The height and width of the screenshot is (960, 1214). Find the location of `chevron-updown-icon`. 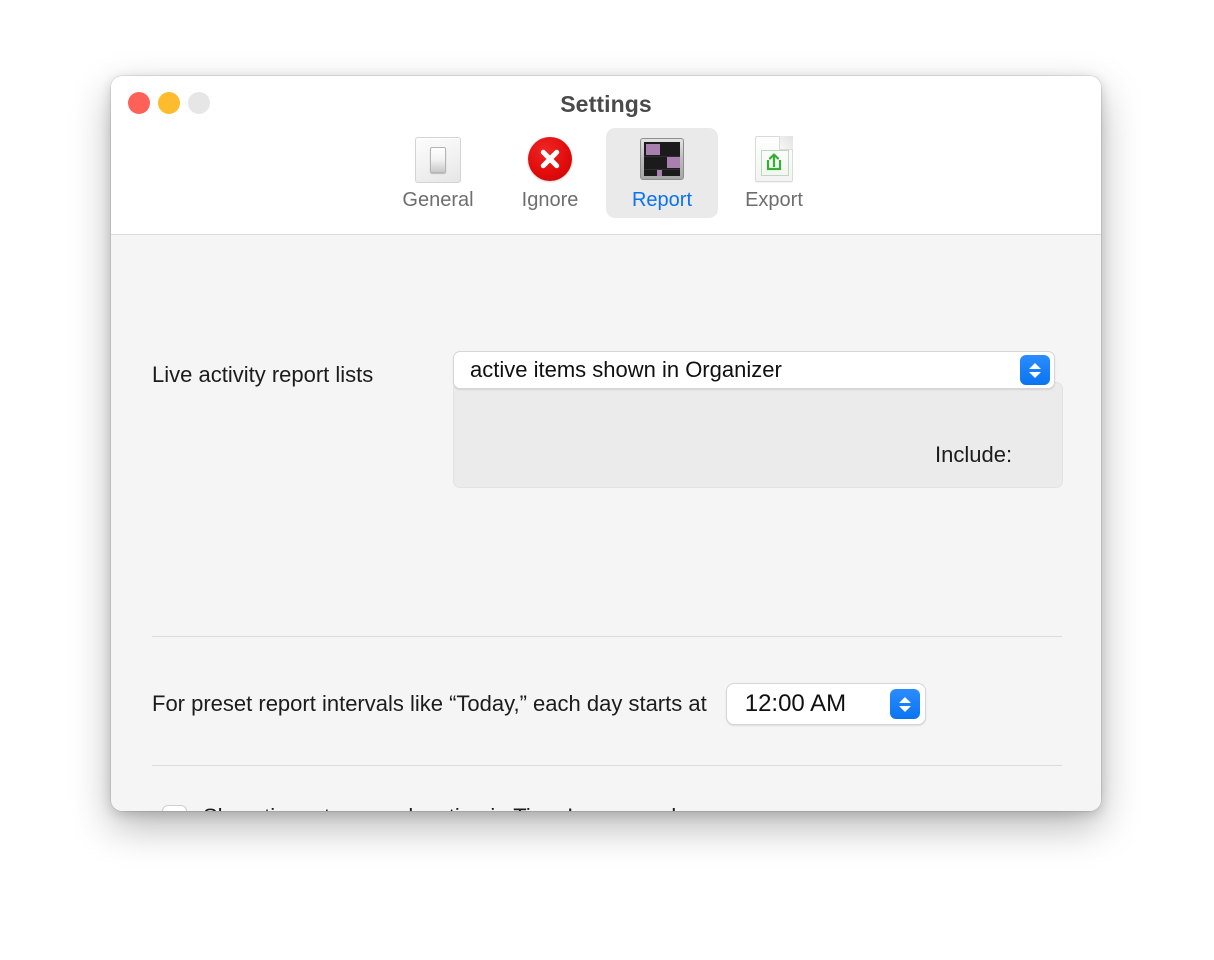

chevron-updown-icon is located at coordinates (1035, 370).